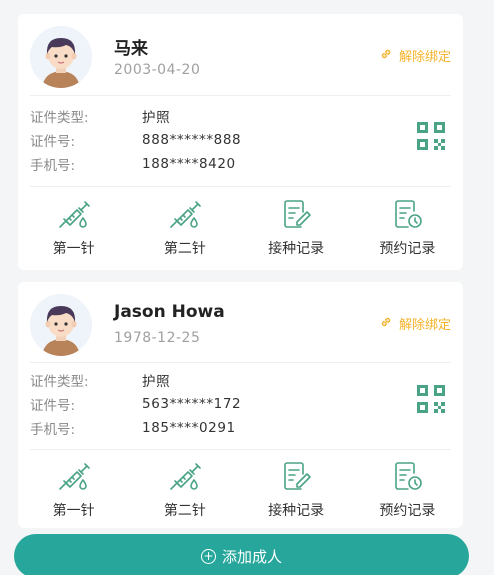 This screenshot has width=494, height=575. What do you see at coordinates (192, 404) in the screenshot?
I see `info-value: 563******172` at bounding box center [192, 404].